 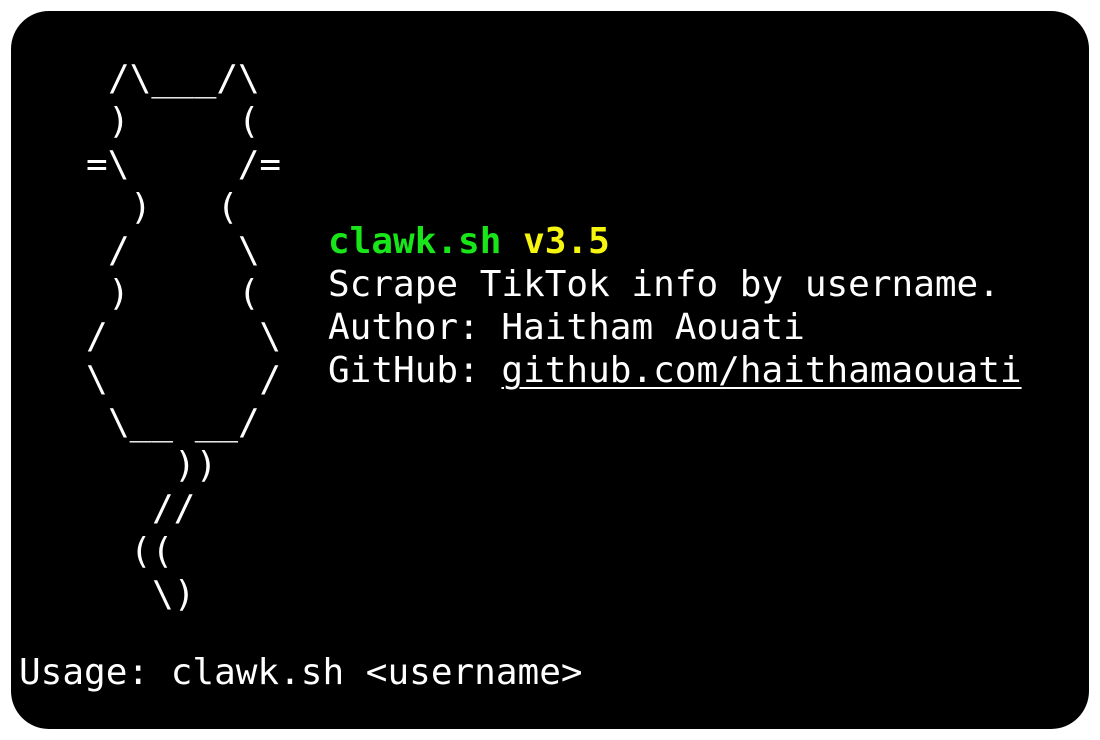 I want to click on description-line: Scrape TikTok info by username., so click(x=664, y=284).